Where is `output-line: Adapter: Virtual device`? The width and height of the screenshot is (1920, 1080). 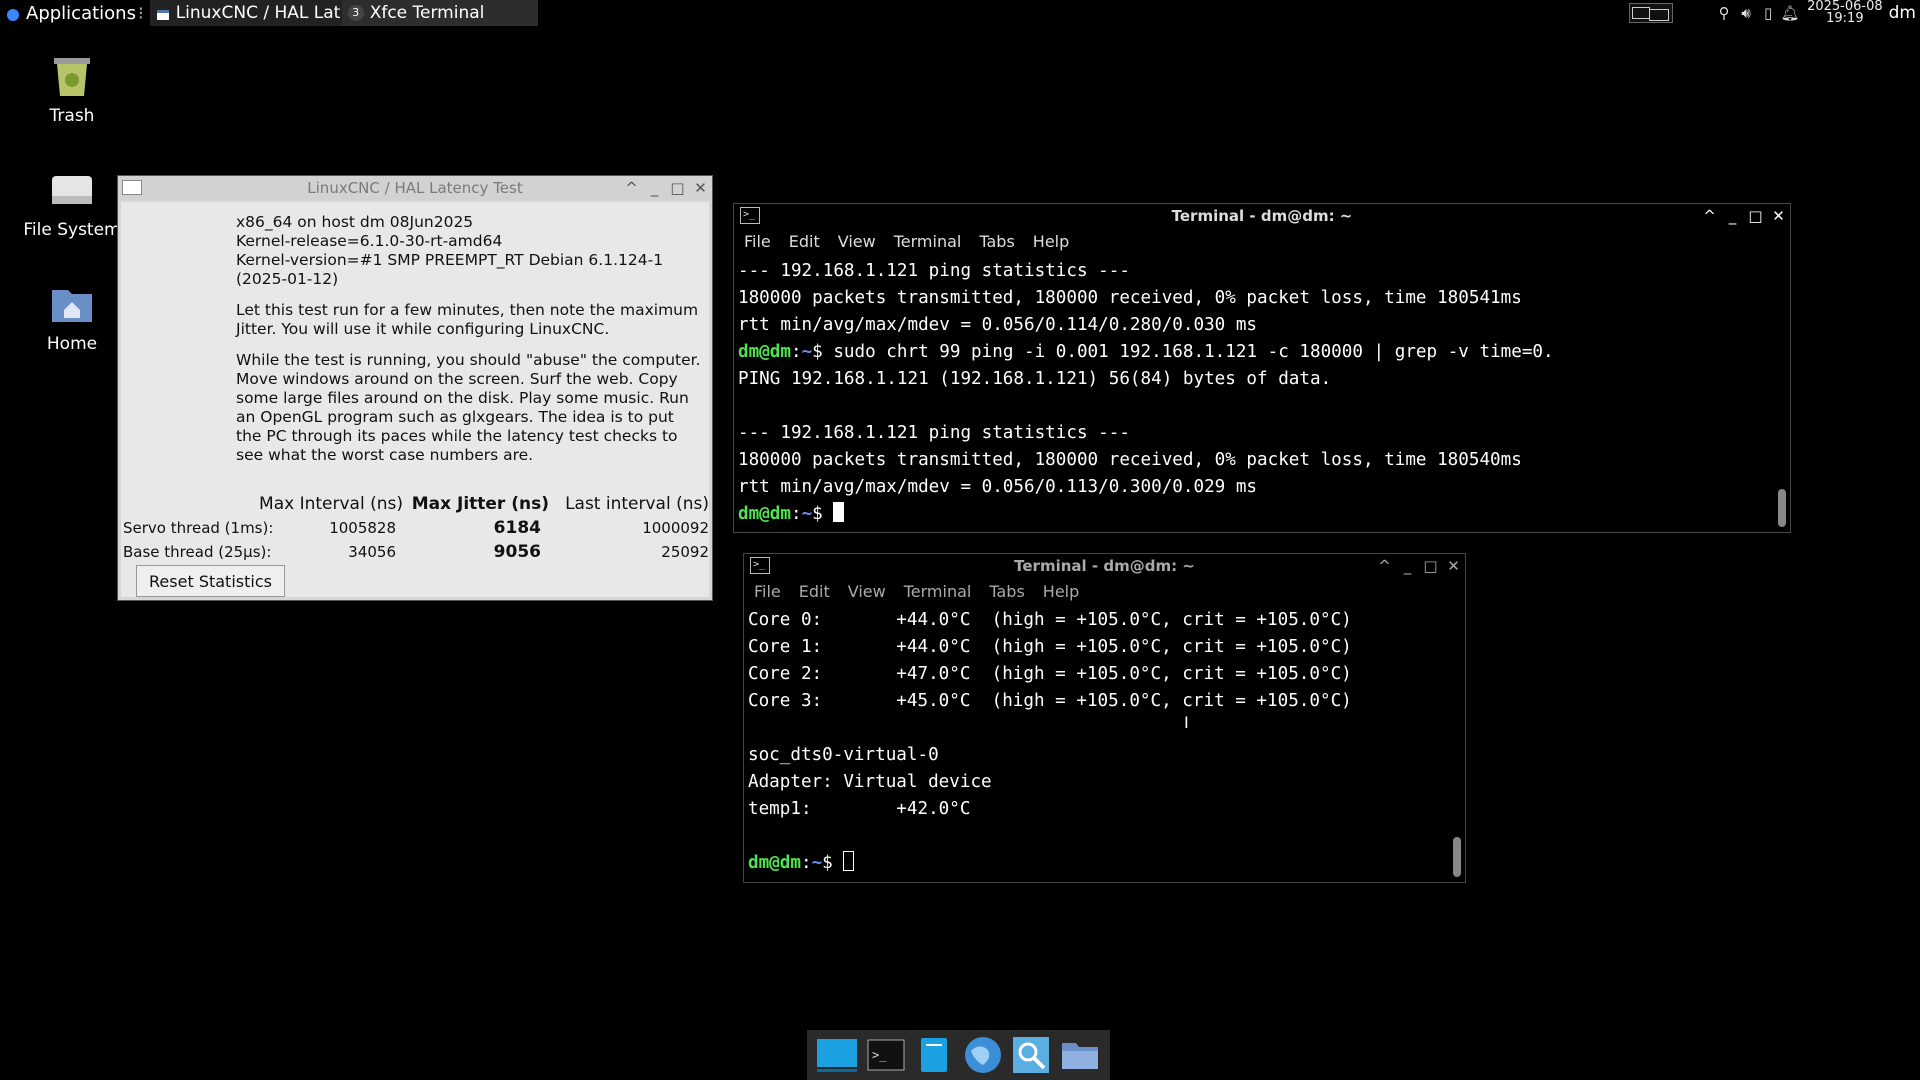
output-line: Adapter: Virtual device is located at coordinates (870, 782).